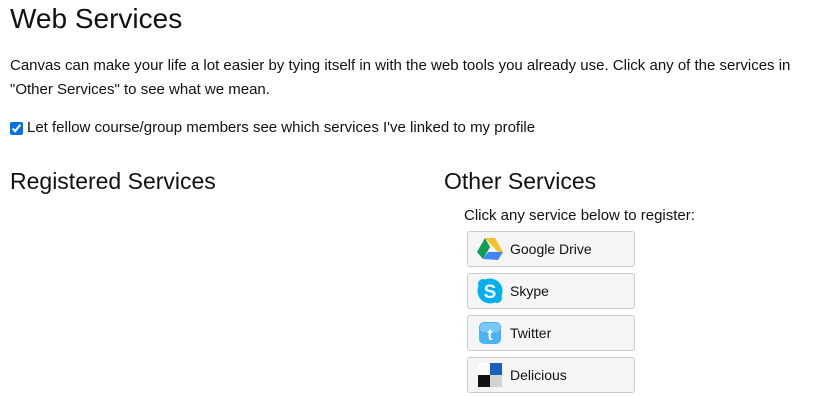 This screenshot has width=831, height=396. I want to click on delicious-button: Delicious, so click(551, 375).